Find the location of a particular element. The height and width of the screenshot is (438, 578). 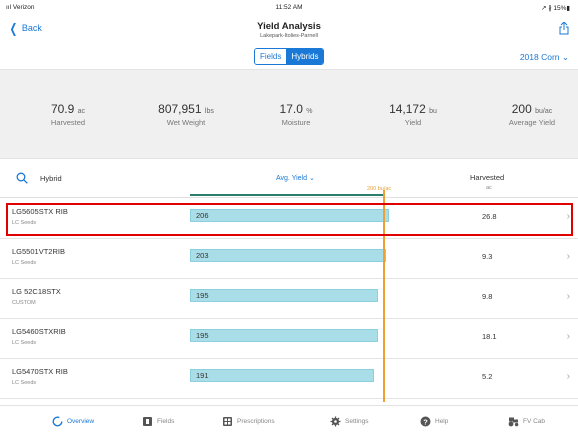

stat-label: Wet Weight is located at coordinates (186, 122).